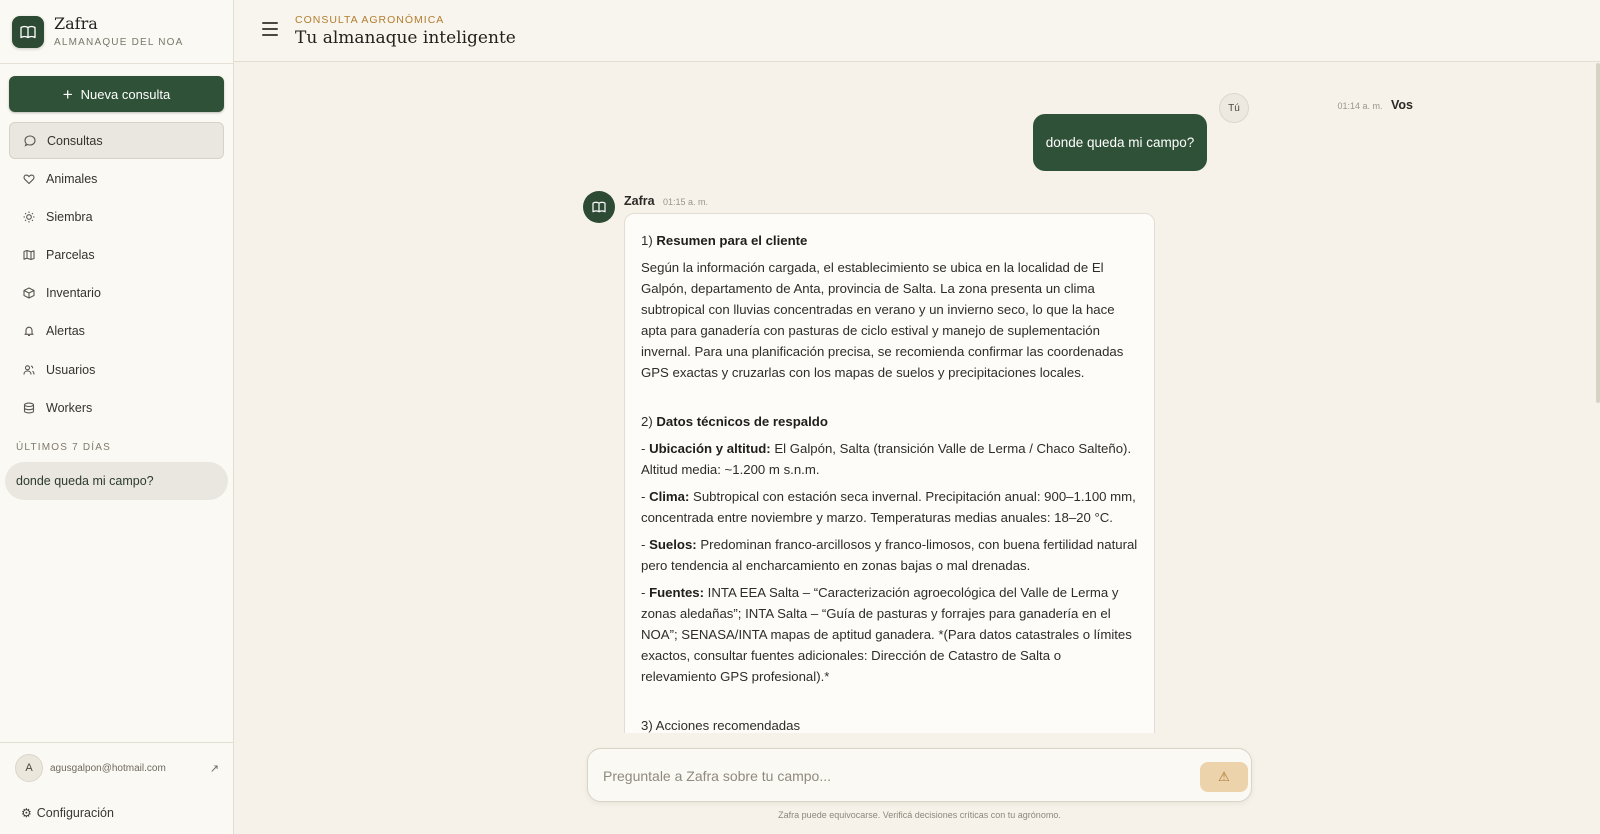 The height and width of the screenshot is (834, 1600). I want to click on sidebar-item-parcelas: Parcelas, so click(116, 255).